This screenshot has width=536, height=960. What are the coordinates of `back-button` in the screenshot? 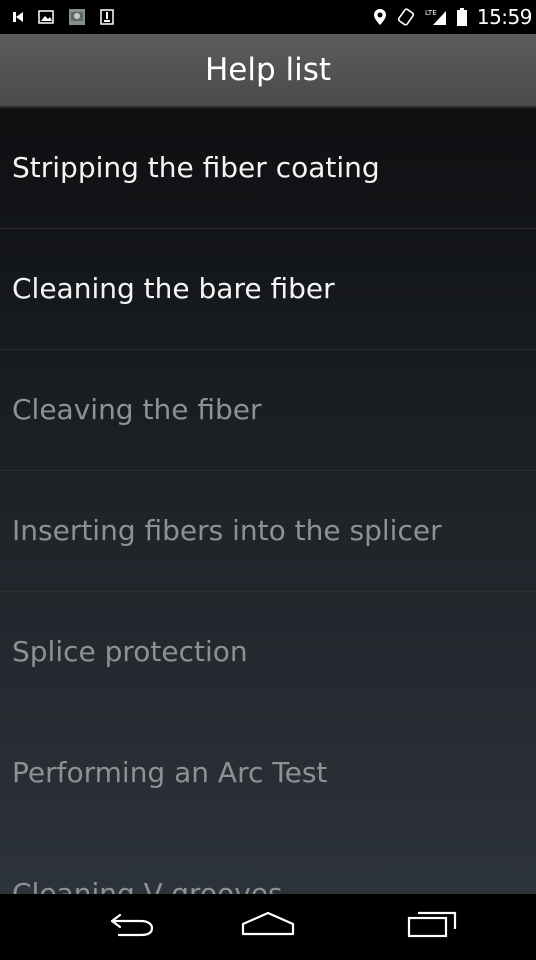 It's located at (132, 927).